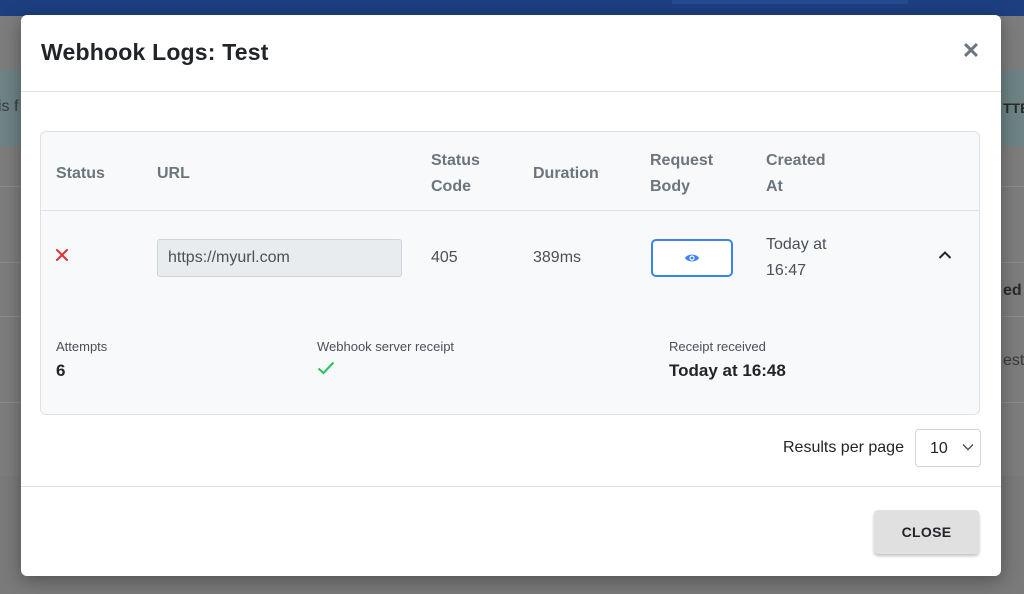  What do you see at coordinates (926, 532) in the screenshot?
I see `close-button: CLOSE` at bounding box center [926, 532].